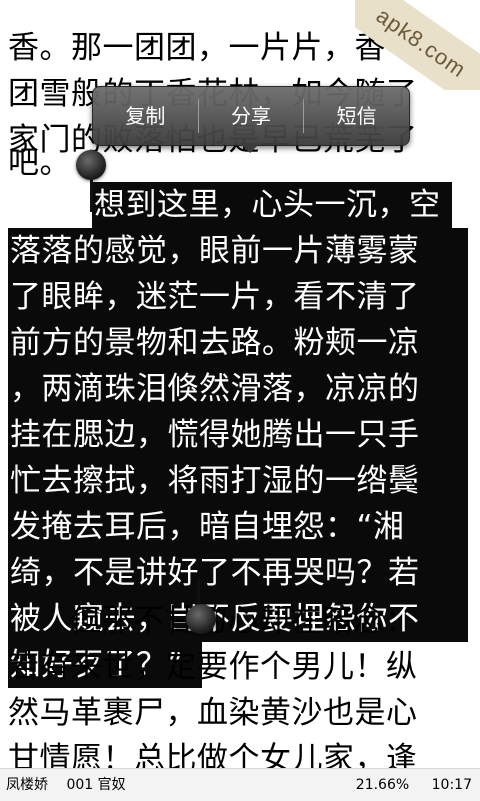 The image size is (480, 801). What do you see at coordinates (250, 148) in the screenshot?
I see `popup-pointer` at bounding box center [250, 148].